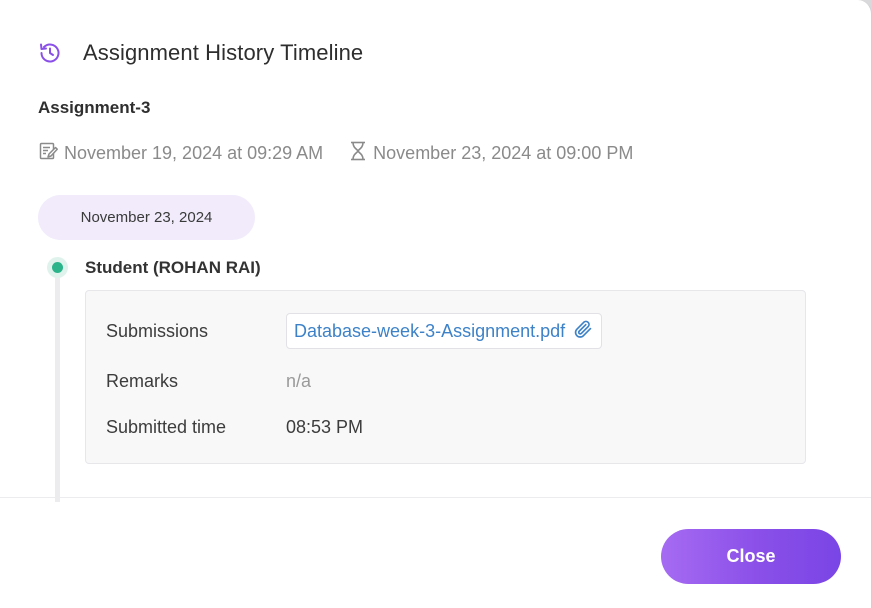 This screenshot has width=872, height=608. I want to click on timeline-line, so click(57, 387).